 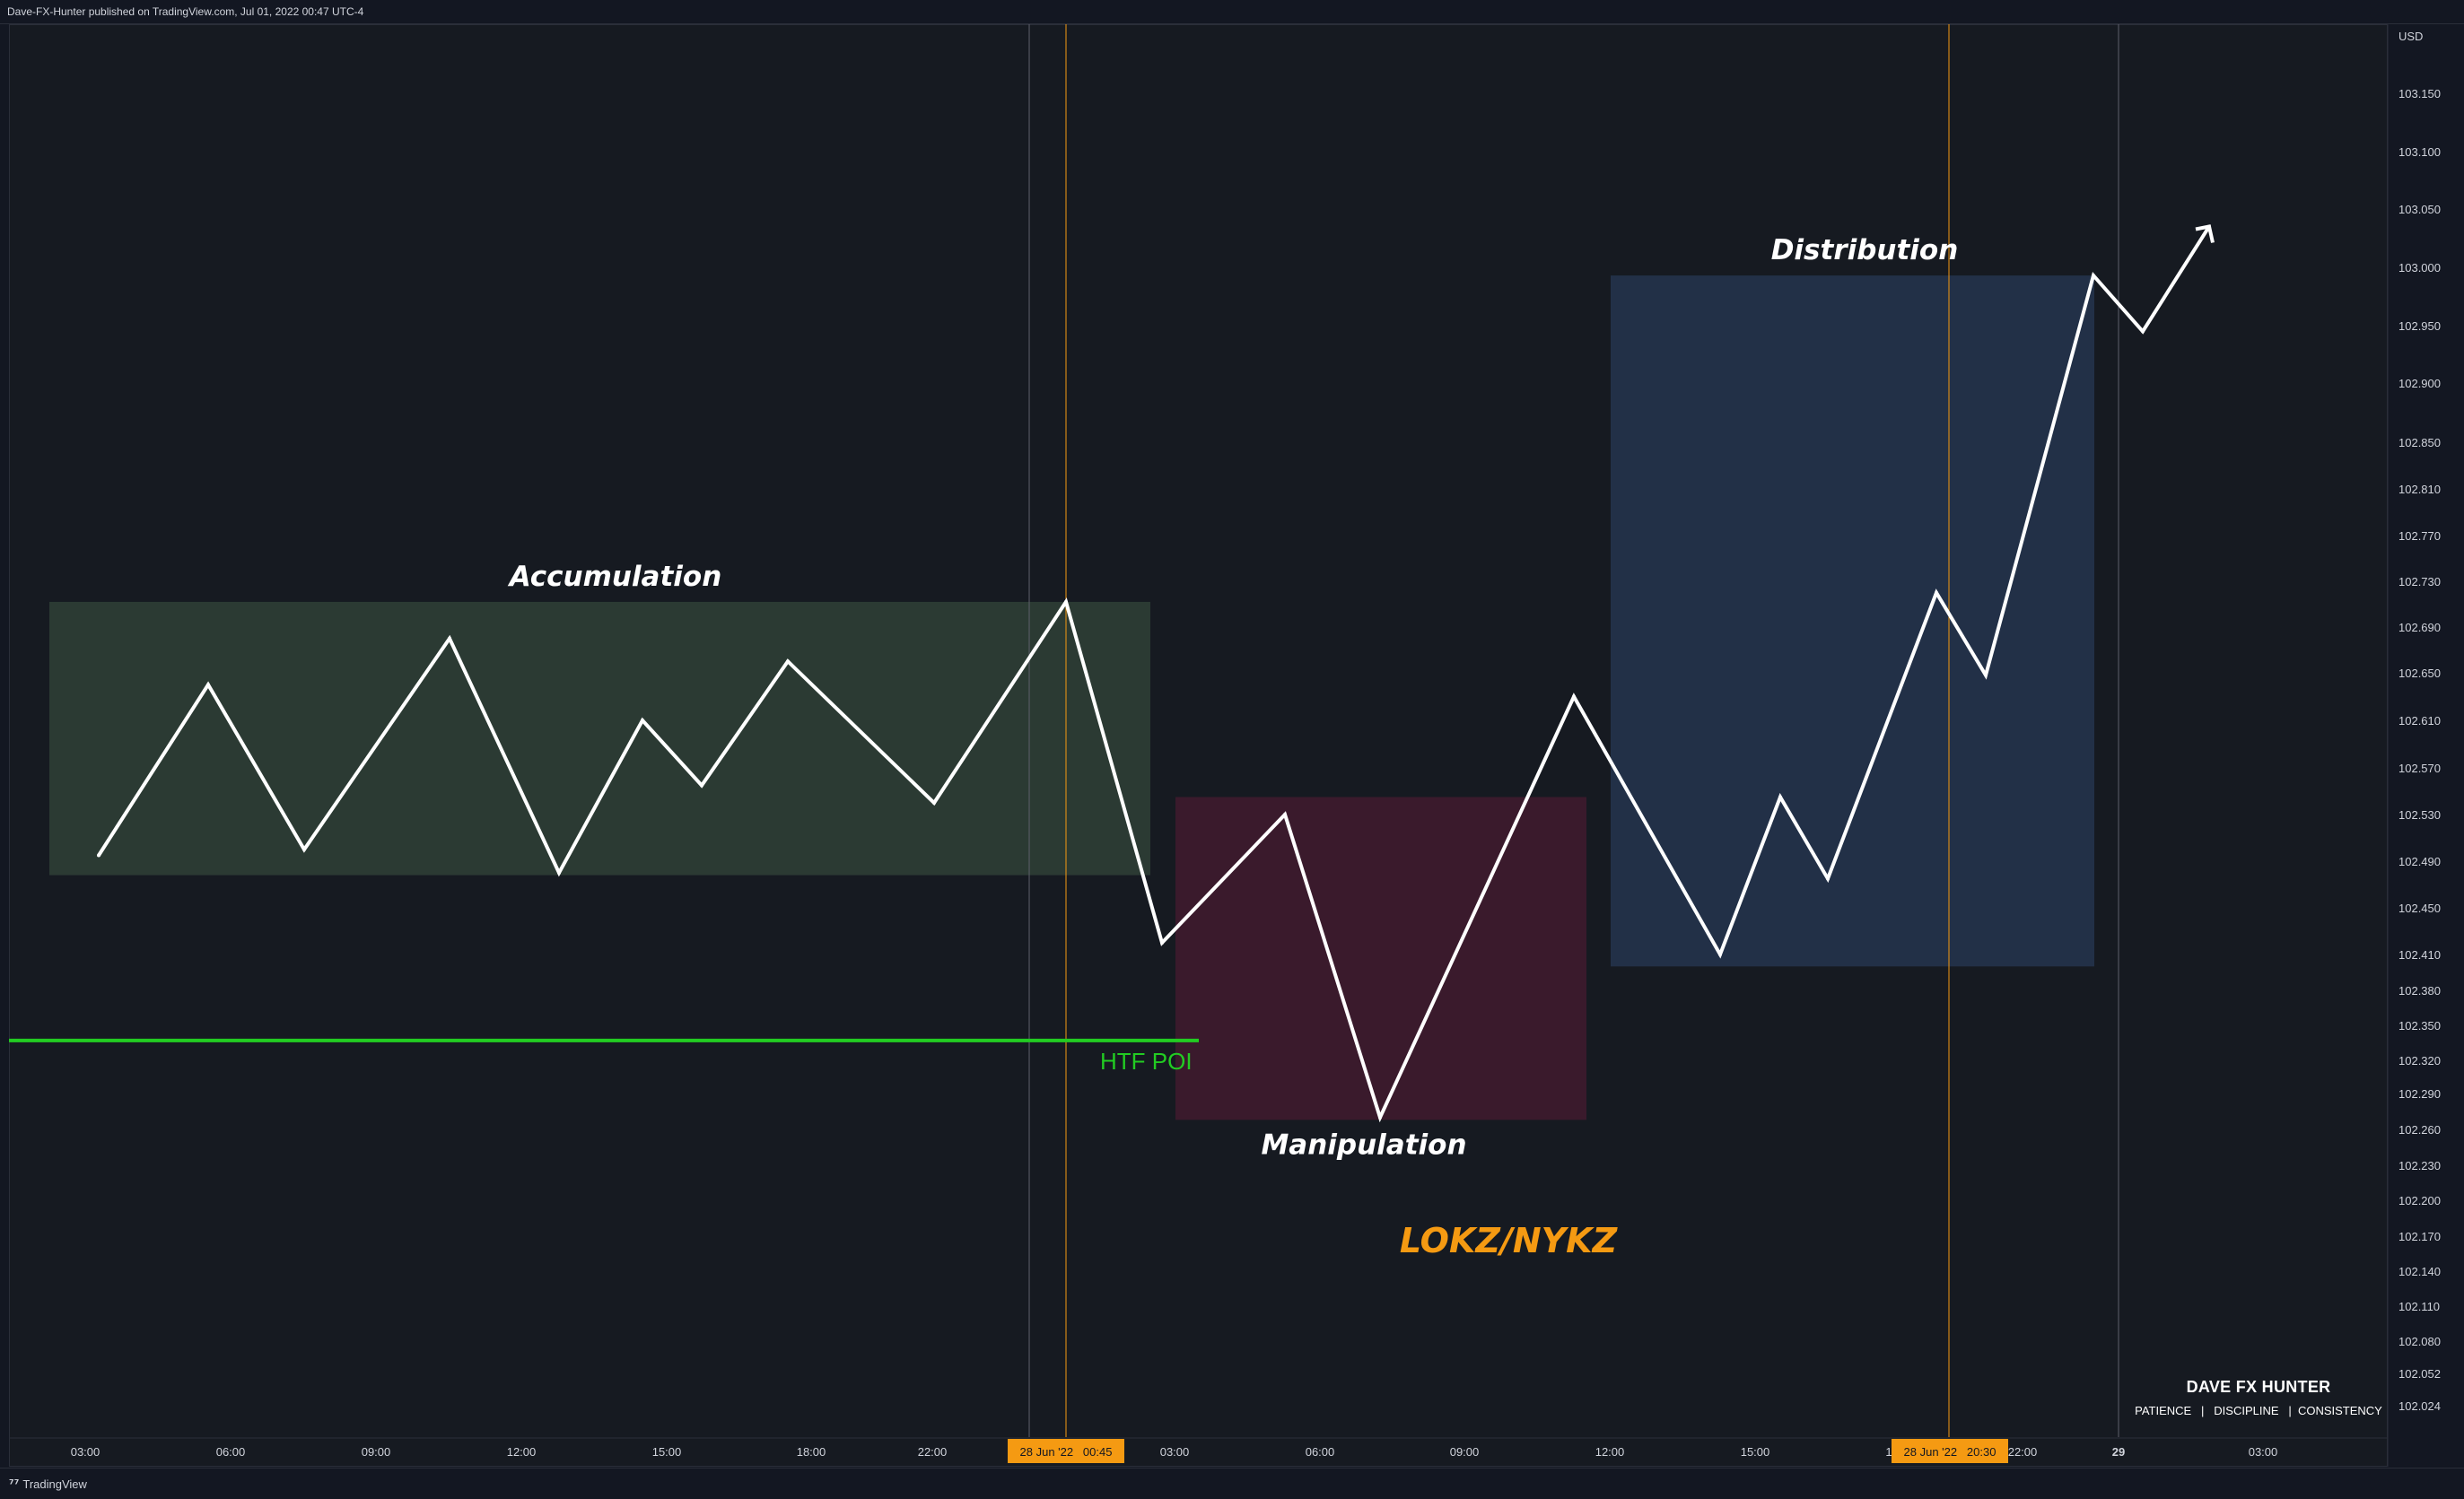 I want to click on y-tick-label: 103.150, so click(x=2419, y=94).